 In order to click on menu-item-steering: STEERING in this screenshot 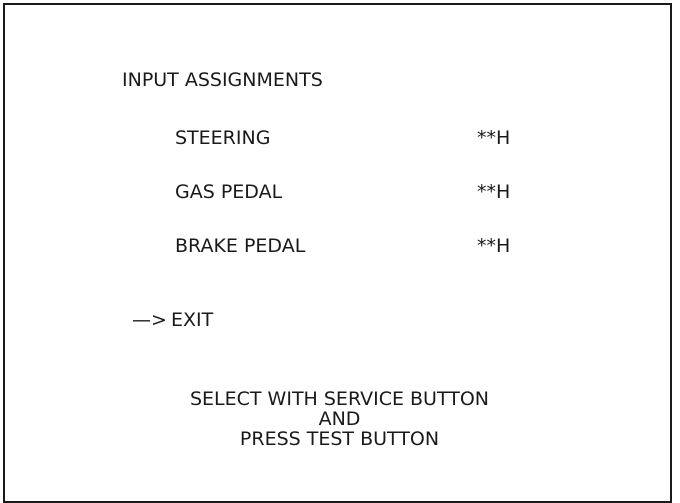, I will do `click(222, 138)`.